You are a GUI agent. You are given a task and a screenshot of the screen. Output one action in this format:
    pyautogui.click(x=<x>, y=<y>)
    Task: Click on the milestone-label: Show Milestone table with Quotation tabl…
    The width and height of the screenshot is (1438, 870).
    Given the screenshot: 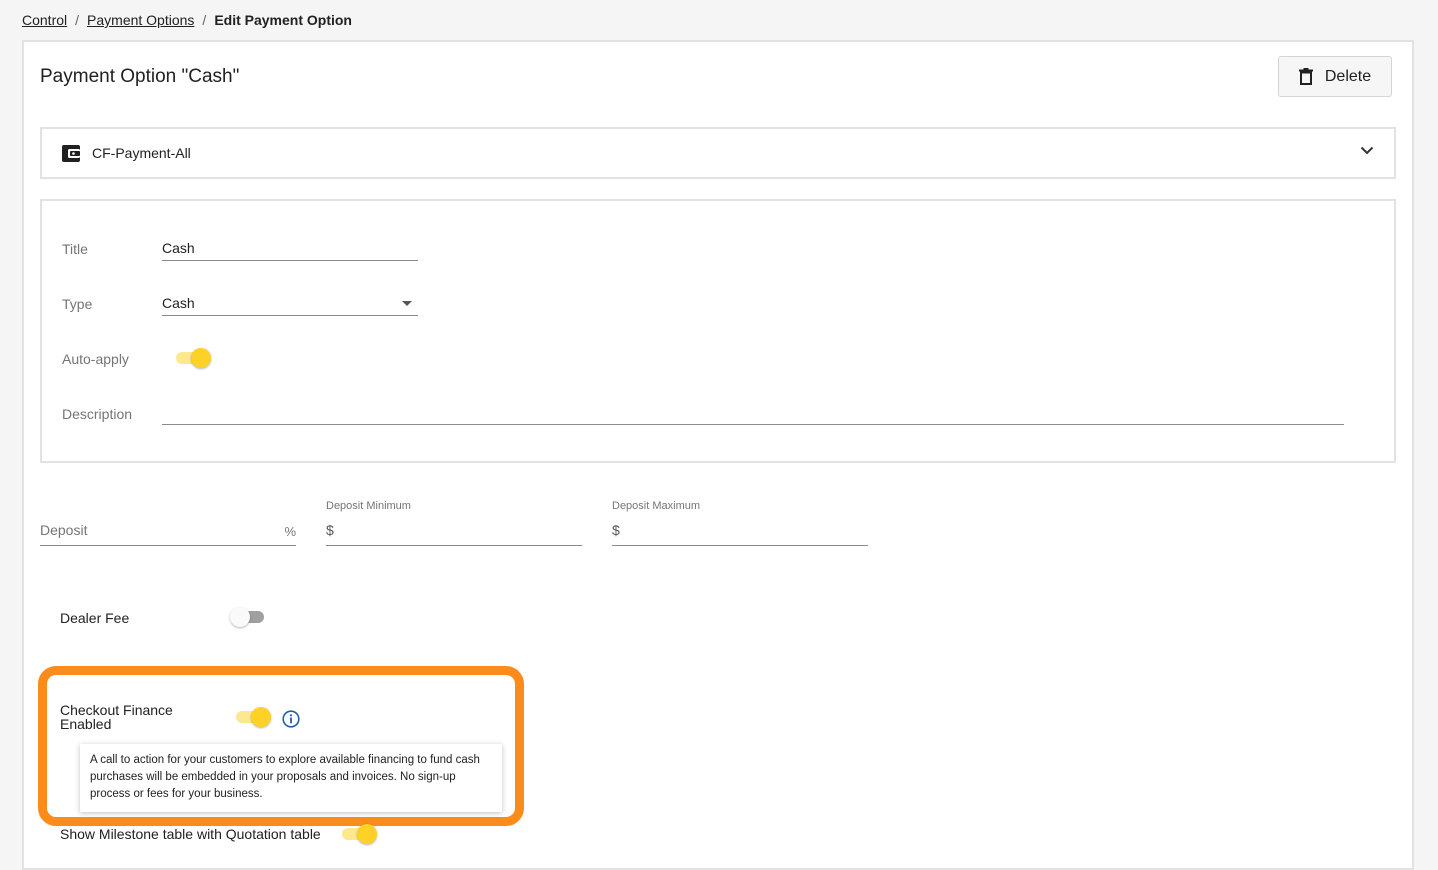 What is the action you would take?
    pyautogui.click(x=190, y=834)
    